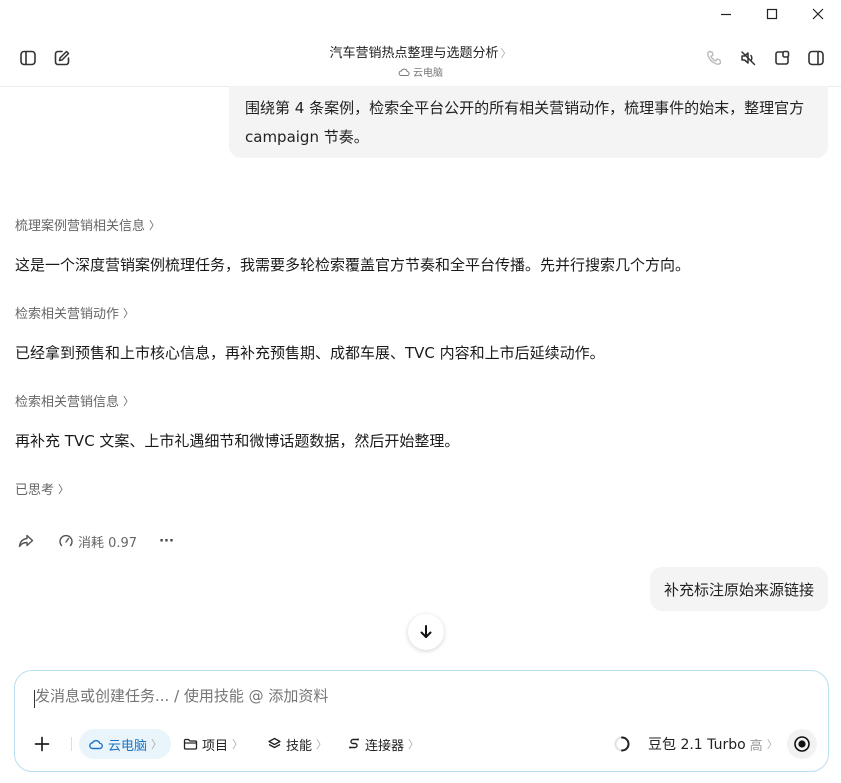  What do you see at coordinates (756, 746) in the screenshot?
I see `model-level: 高` at bounding box center [756, 746].